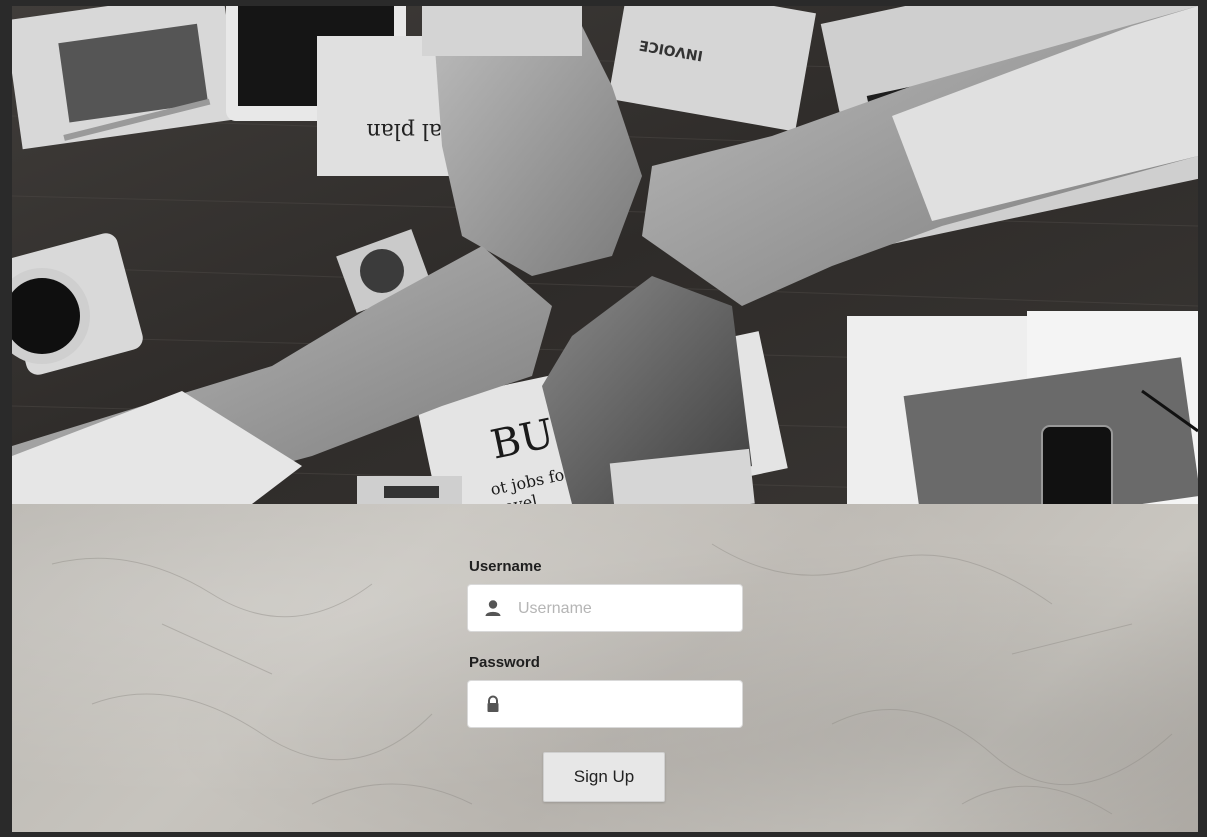 This screenshot has width=1207, height=837. What do you see at coordinates (493, 608) in the screenshot?
I see `user-icon` at bounding box center [493, 608].